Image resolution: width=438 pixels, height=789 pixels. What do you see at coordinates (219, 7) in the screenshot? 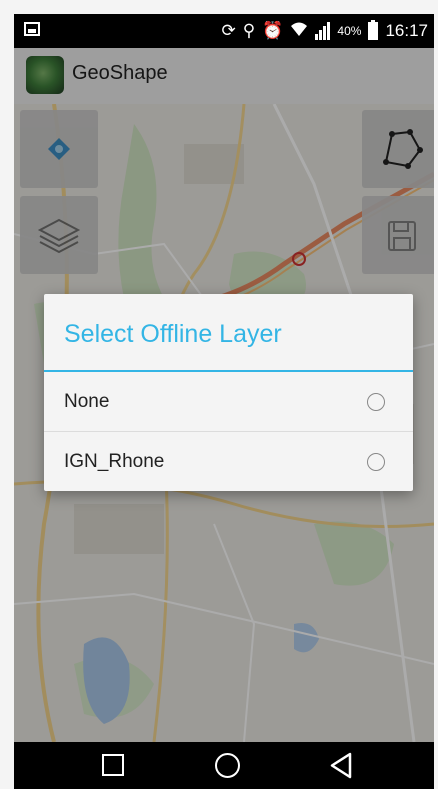
I see `screen-frame` at bounding box center [219, 7].